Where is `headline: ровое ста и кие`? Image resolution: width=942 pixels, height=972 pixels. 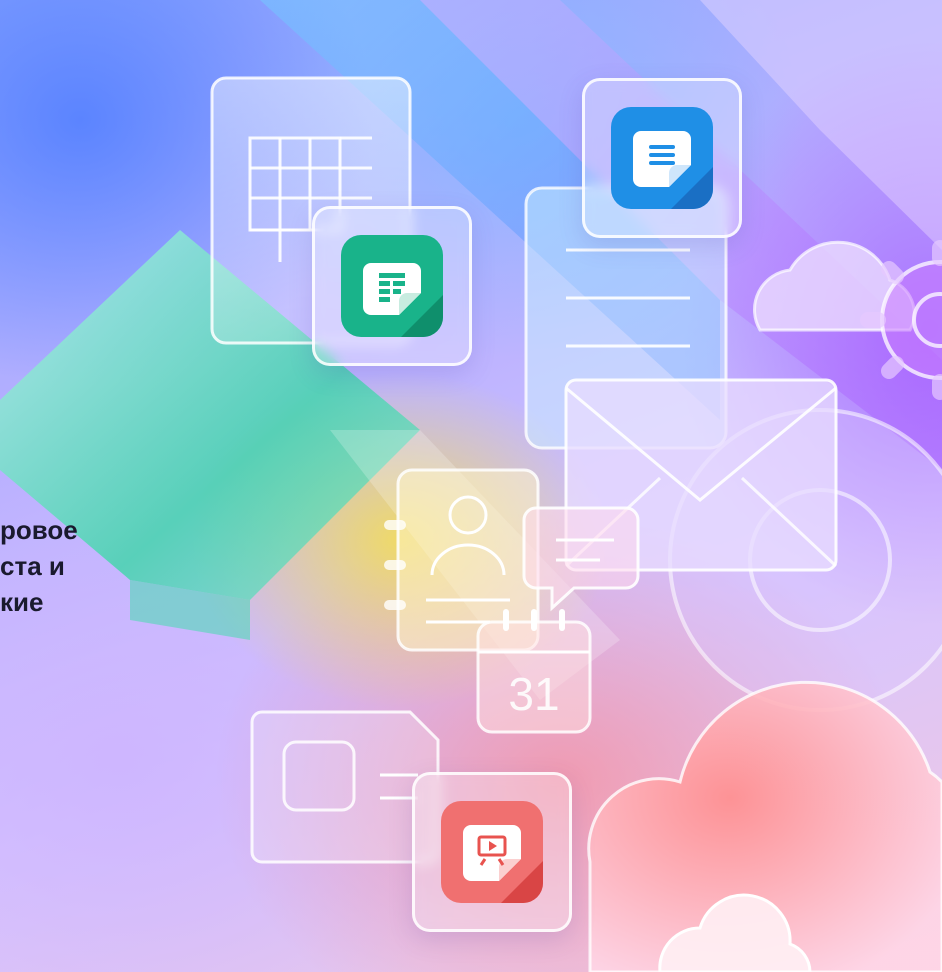
headline: ровое ста и кие is located at coordinates (95, 566).